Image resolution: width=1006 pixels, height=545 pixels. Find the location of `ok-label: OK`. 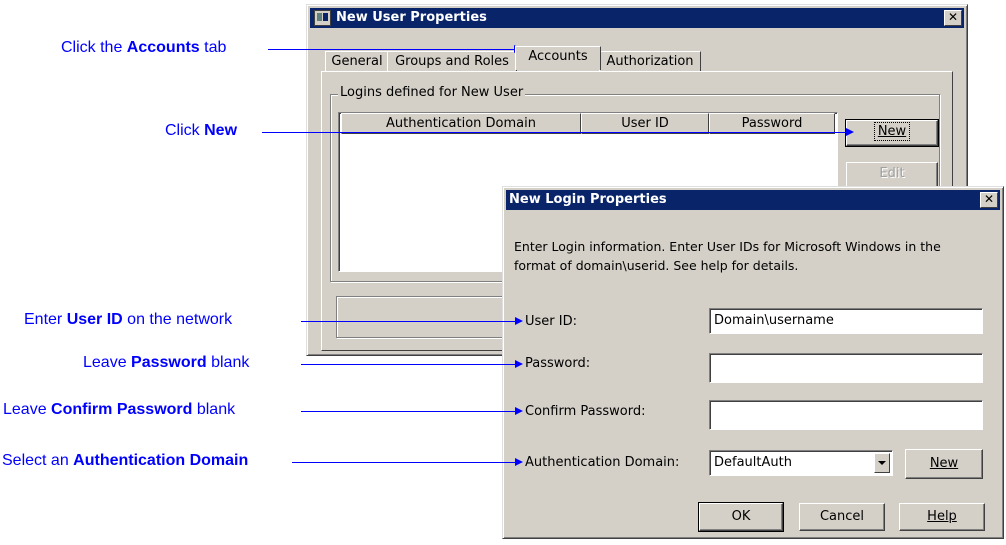

ok-label: OK is located at coordinates (741, 516).